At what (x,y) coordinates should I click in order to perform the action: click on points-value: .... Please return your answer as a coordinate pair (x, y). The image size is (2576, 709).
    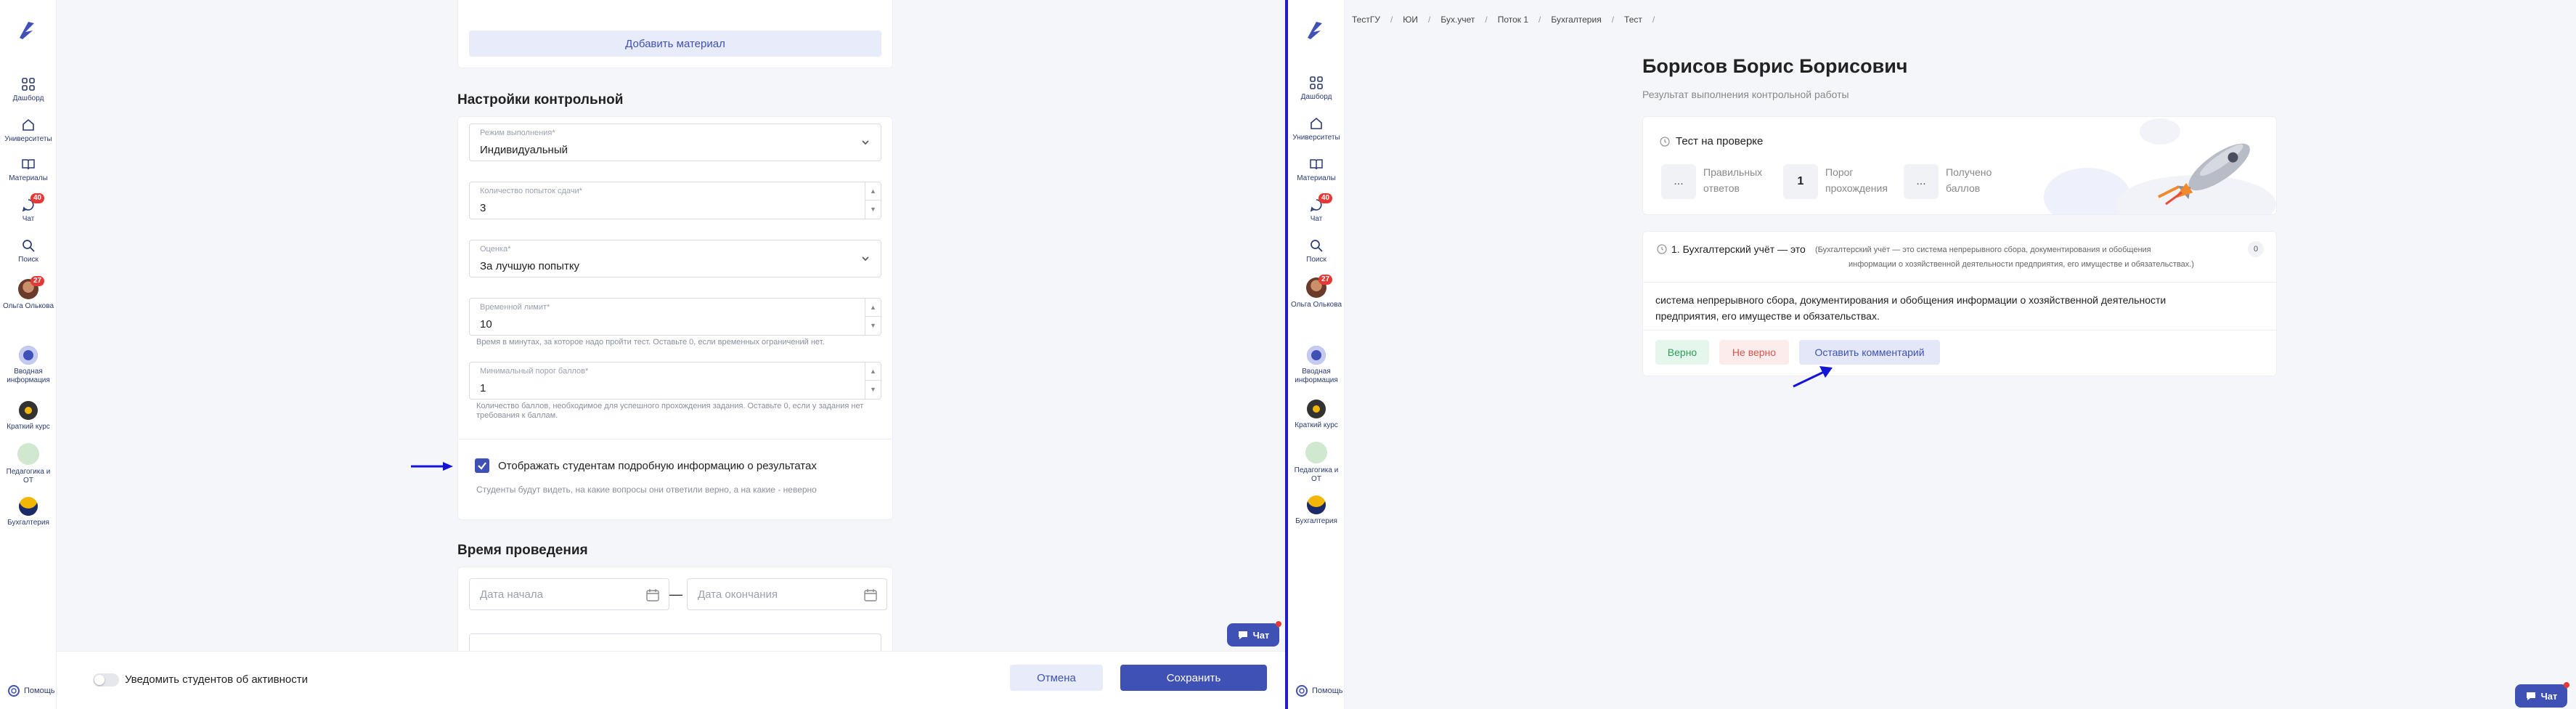
    Looking at the image, I should click on (1921, 181).